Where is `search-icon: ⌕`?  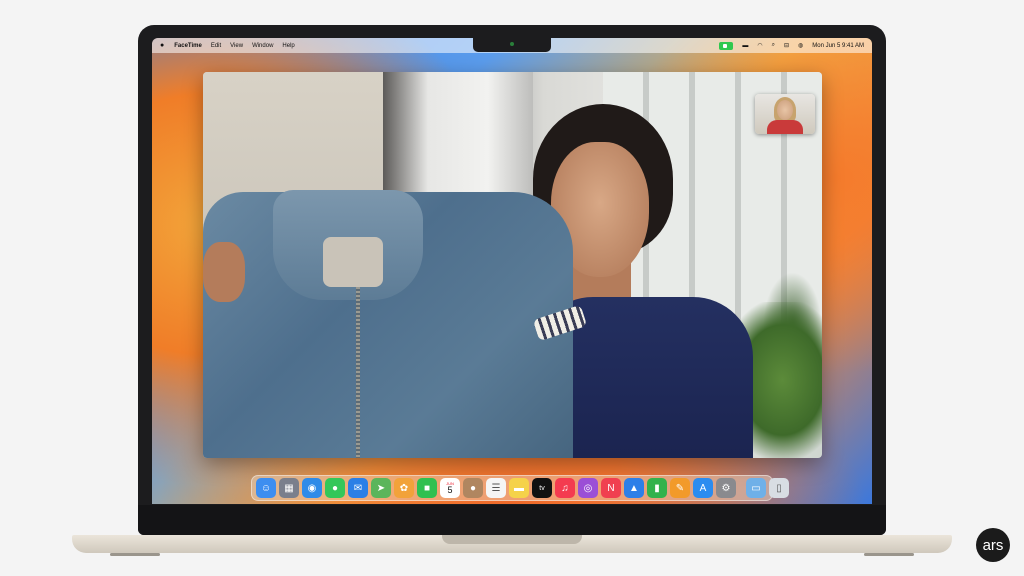
search-icon: ⌕ is located at coordinates (773, 45).